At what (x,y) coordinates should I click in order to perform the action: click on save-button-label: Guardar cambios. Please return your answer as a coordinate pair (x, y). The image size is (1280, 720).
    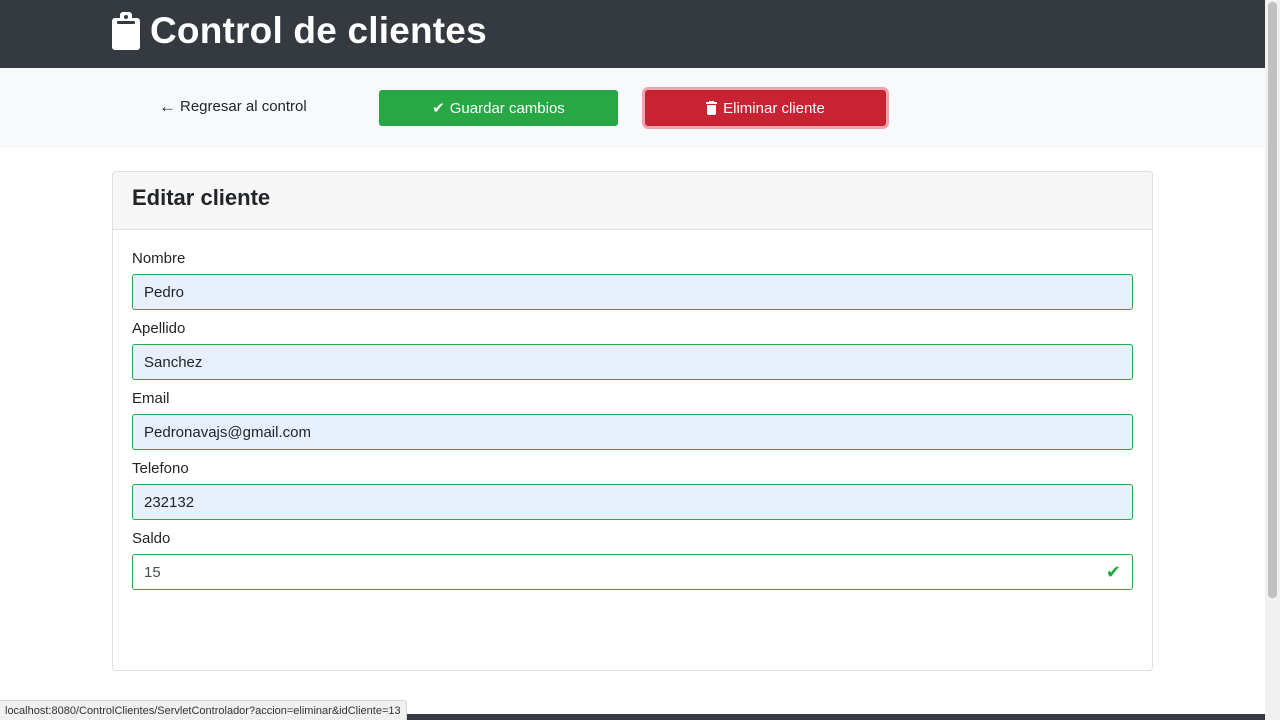
    Looking at the image, I should click on (507, 108).